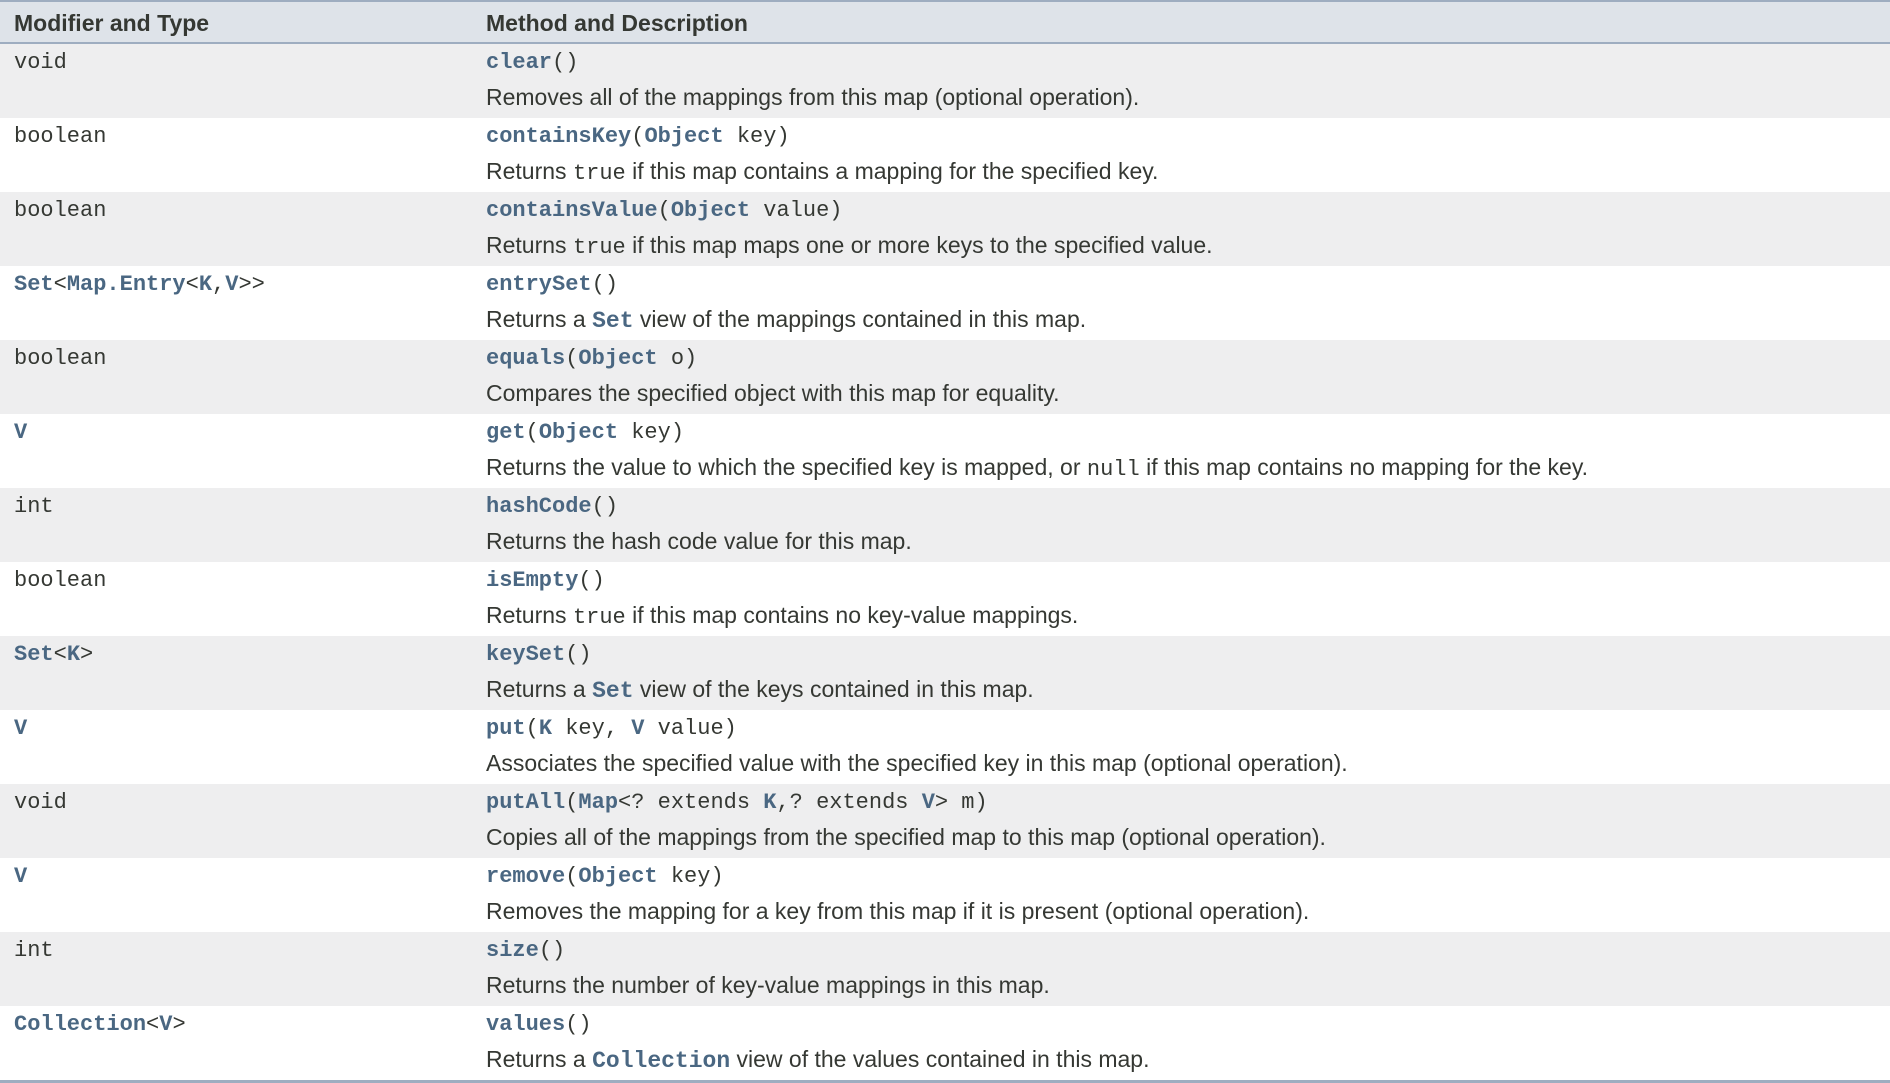 This screenshot has width=1890, height=1083. Describe the element at coordinates (126, 284) in the screenshot. I see `type-link: Map.Entry` at that location.